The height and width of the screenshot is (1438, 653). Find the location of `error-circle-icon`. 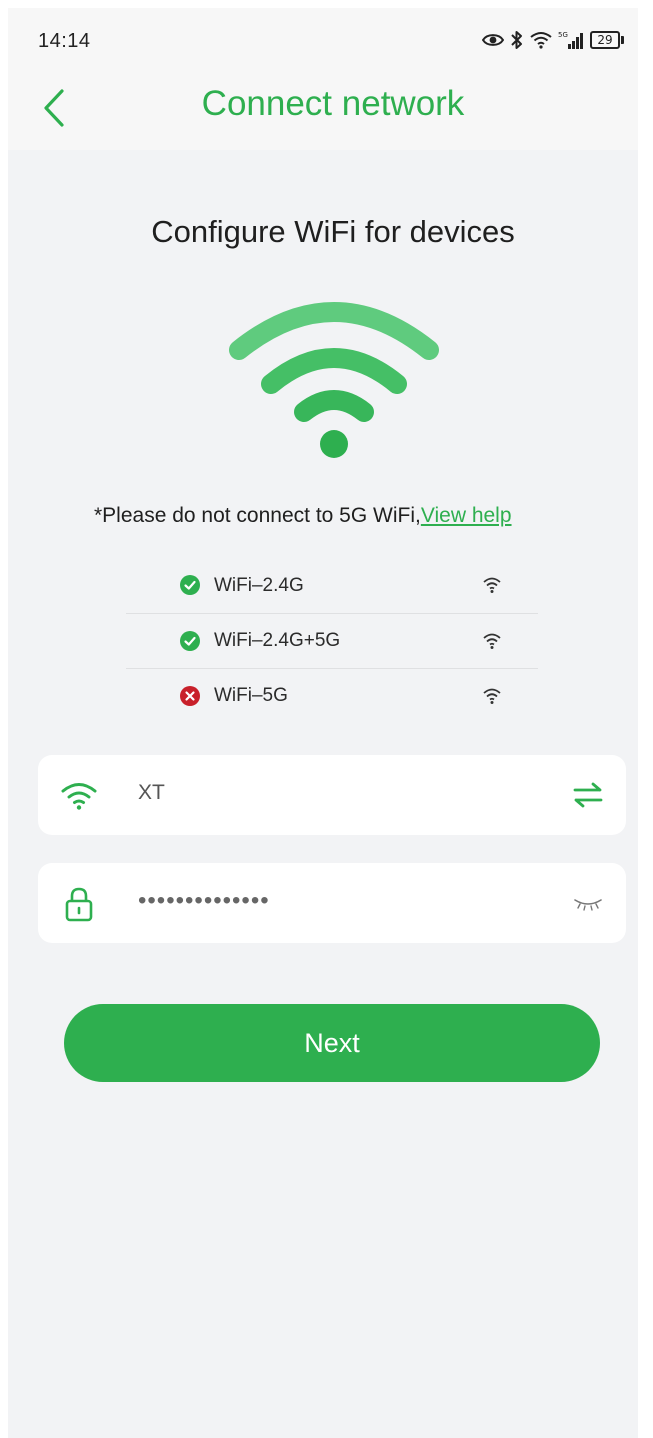

error-circle-icon is located at coordinates (190, 696).